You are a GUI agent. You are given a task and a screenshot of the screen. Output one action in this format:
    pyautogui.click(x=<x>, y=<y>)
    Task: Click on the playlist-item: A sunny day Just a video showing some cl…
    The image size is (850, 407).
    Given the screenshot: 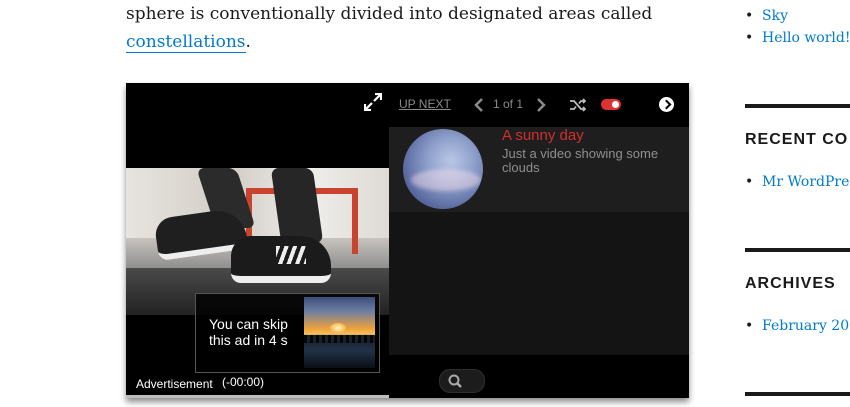 What is the action you would take?
    pyautogui.click(x=539, y=169)
    